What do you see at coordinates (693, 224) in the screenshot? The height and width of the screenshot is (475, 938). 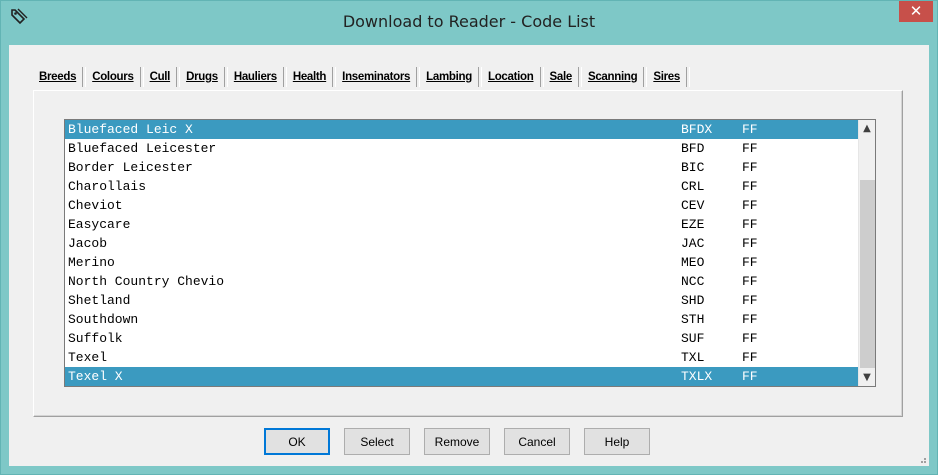 I see `breed-code: EZE` at bounding box center [693, 224].